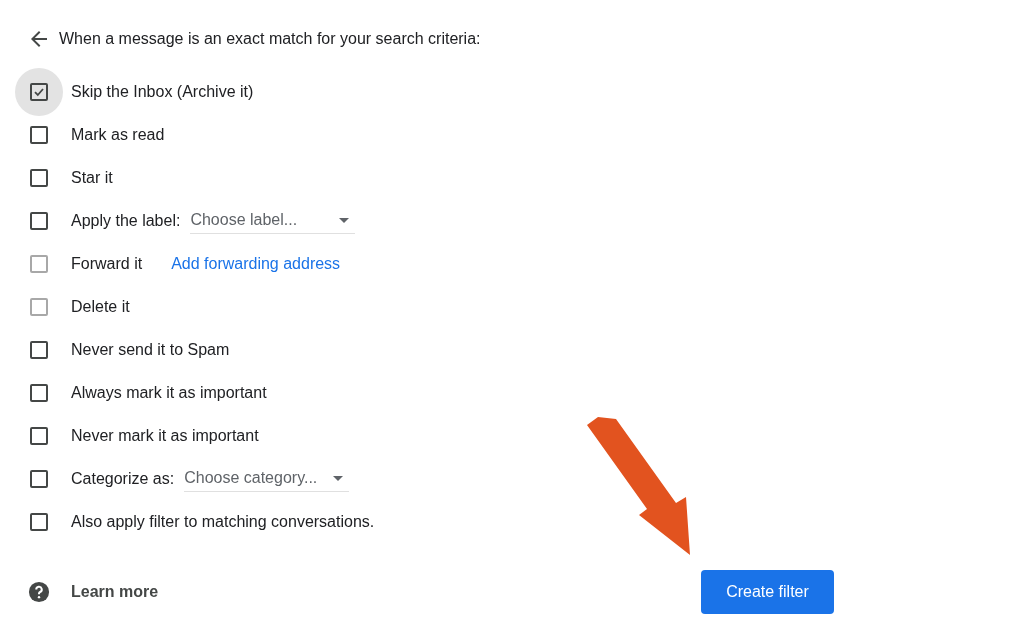 The image size is (1024, 643). What do you see at coordinates (767, 592) in the screenshot?
I see `create-filter-button: Create filter` at bounding box center [767, 592].